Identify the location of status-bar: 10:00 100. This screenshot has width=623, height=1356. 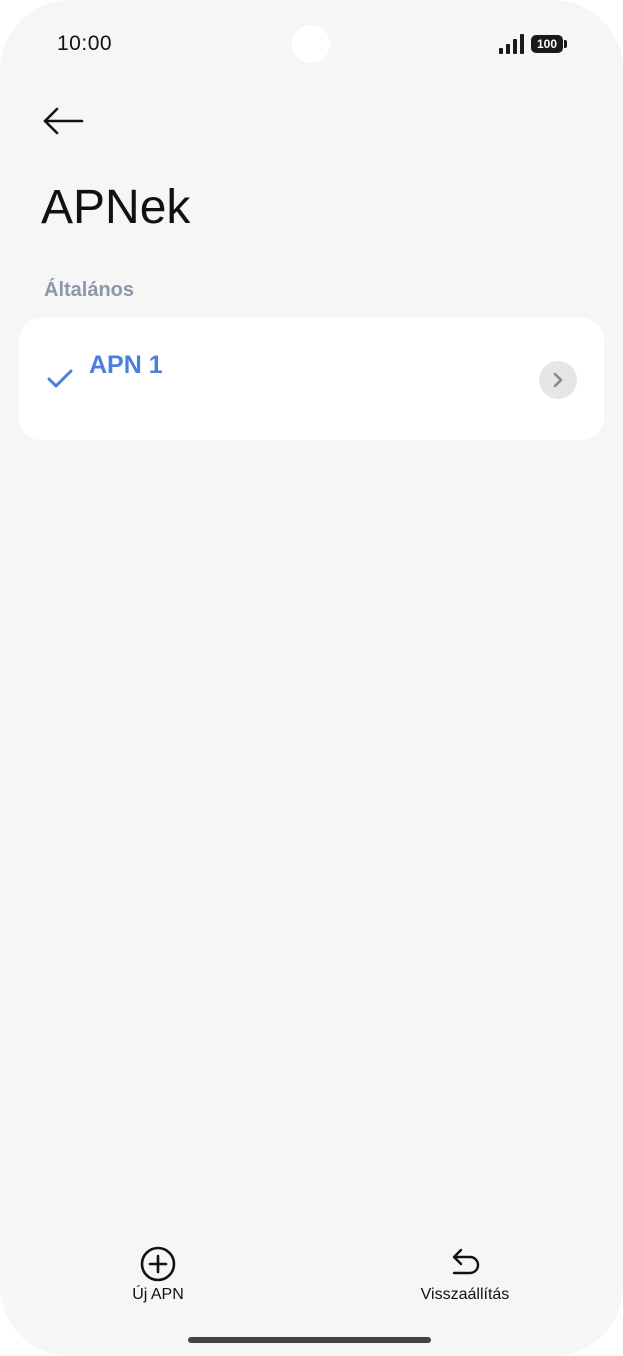
(311, 45).